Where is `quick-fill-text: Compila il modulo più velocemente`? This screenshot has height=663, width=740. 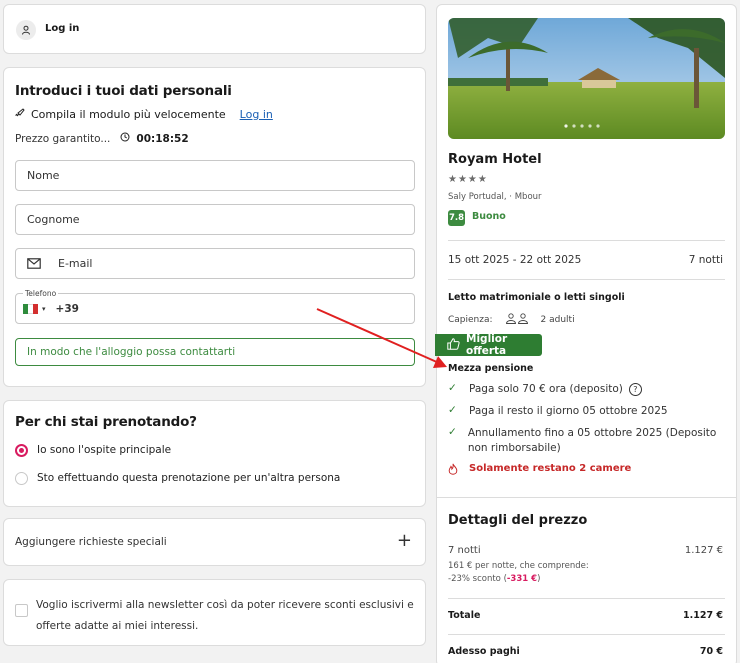 quick-fill-text: Compila il modulo più velocemente is located at coordinates (128, 114).